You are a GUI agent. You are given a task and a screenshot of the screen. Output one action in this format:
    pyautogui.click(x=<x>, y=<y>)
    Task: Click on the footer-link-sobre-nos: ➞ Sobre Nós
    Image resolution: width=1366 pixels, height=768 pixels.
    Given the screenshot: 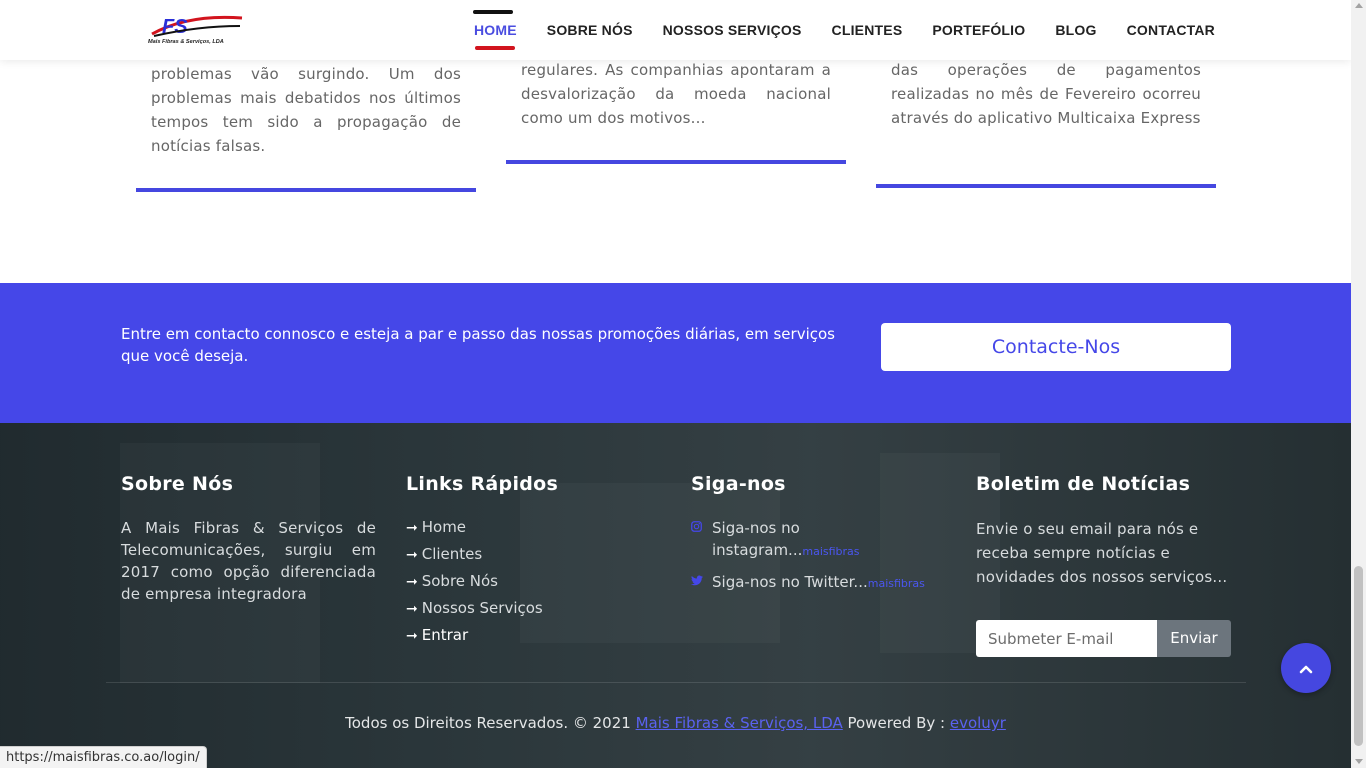 What is the action you would take?
    pyautogui.click(x=533, y=584)
    